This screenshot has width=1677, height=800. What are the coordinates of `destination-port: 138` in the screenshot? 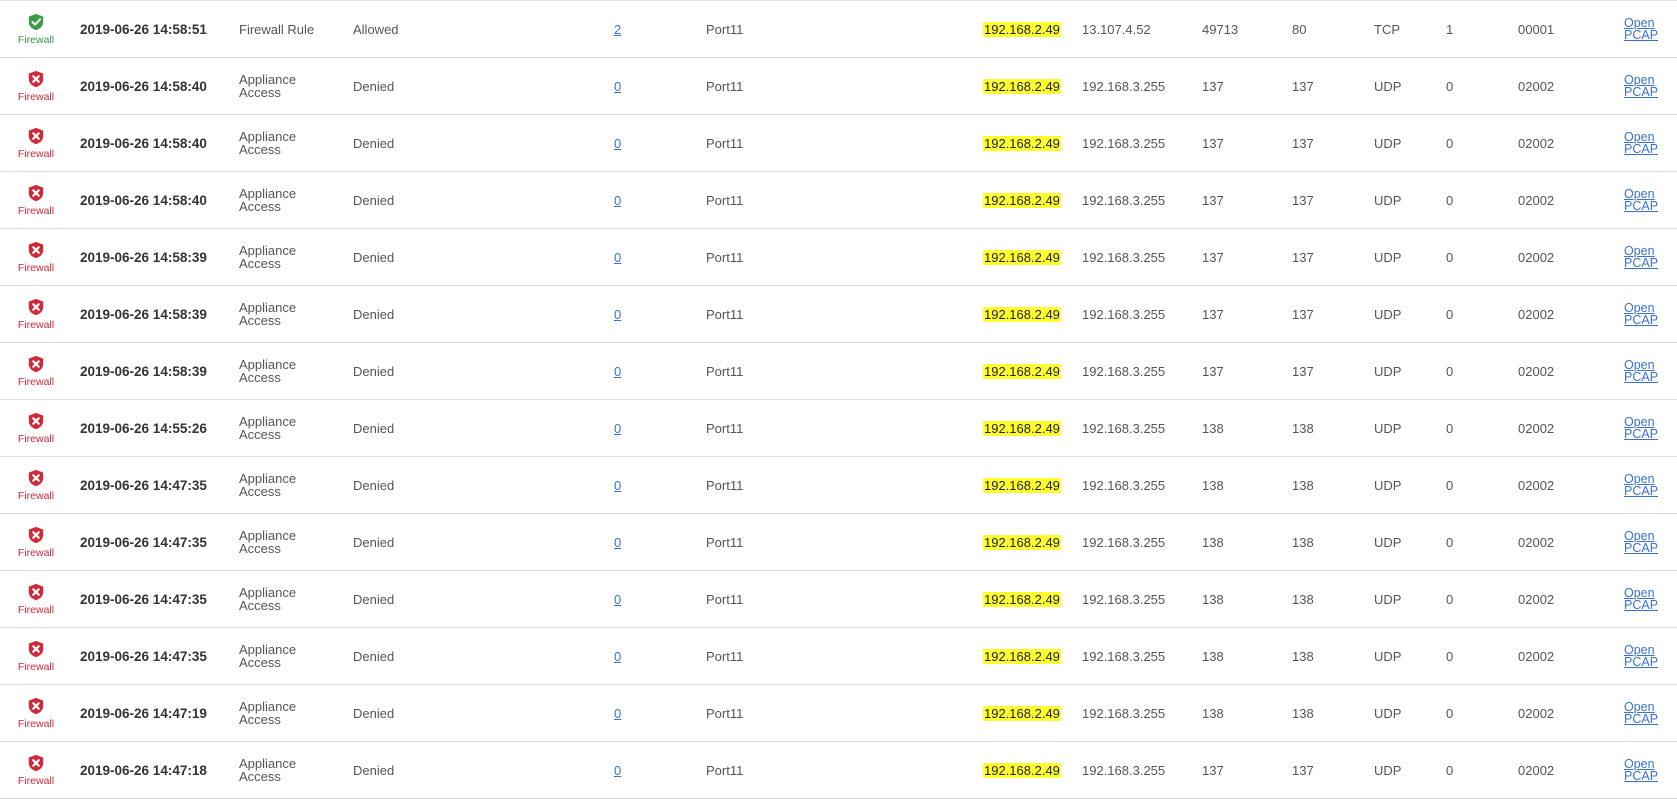 It's located at (1303, 713).